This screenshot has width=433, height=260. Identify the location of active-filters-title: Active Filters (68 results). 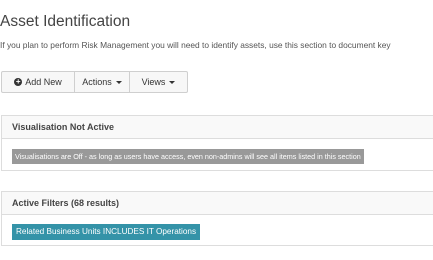
(217, 203).